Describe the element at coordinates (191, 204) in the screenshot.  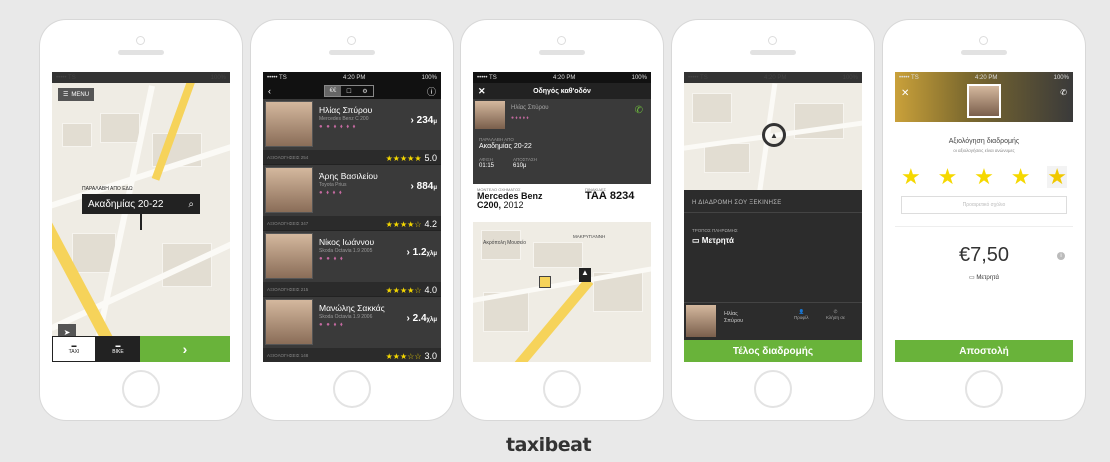
I see `search-icon: ⌕` at that location.